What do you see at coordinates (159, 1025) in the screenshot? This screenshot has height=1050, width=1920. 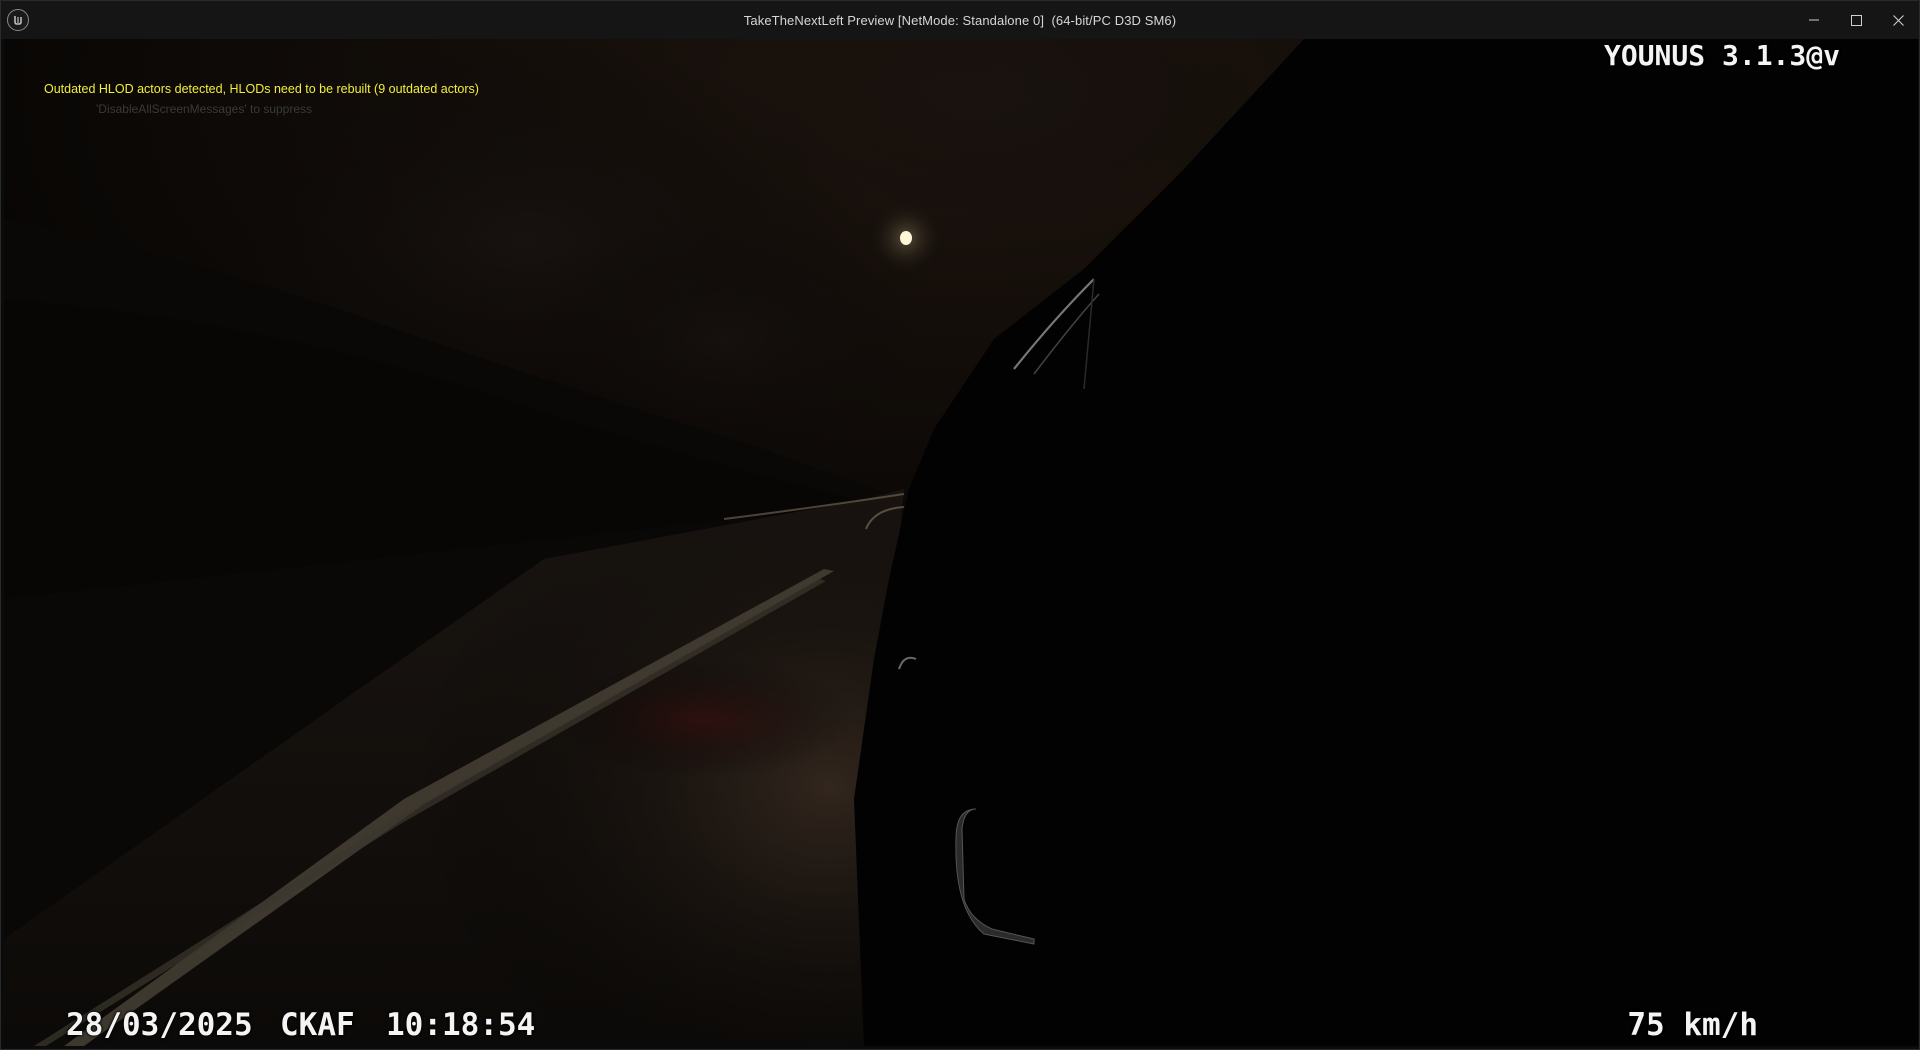 I see `hud-date: 28/03/2025` at bounding box center [159, 1025].